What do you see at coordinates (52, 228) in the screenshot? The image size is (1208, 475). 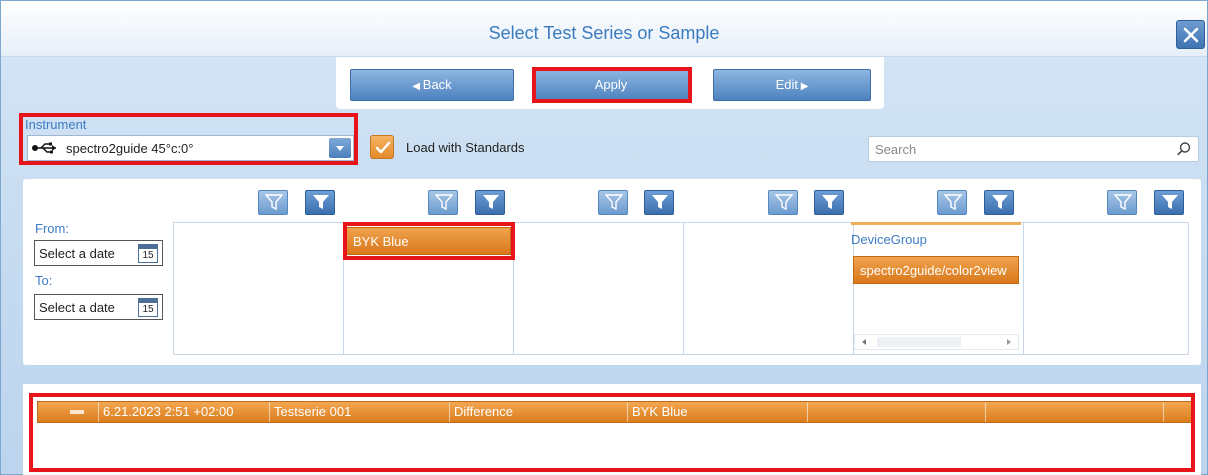 I see `from-label: From:` at bounding box center [52, 228].